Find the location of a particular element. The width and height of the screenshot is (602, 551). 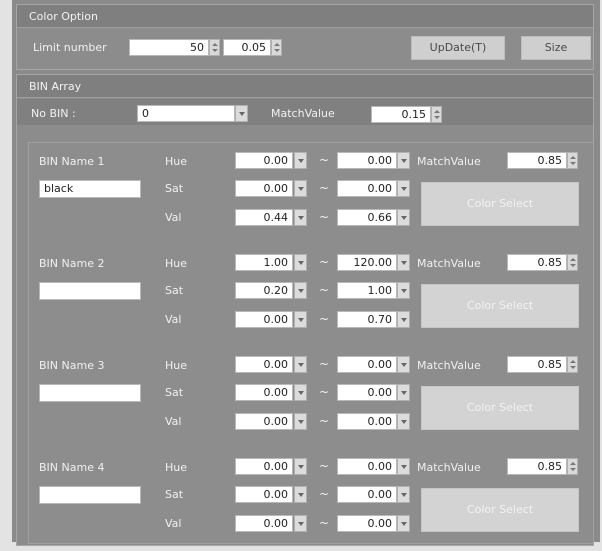

bin-name-input: black is located at coordinates (90, 189).